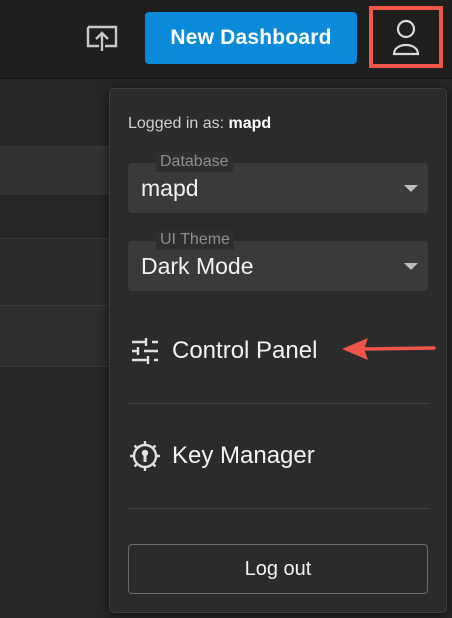 The image size is (452, 618). Describe the element at coordinates (197, 266) in the screenshot. I see `ui-theme-value: Dark Mode` at that location.